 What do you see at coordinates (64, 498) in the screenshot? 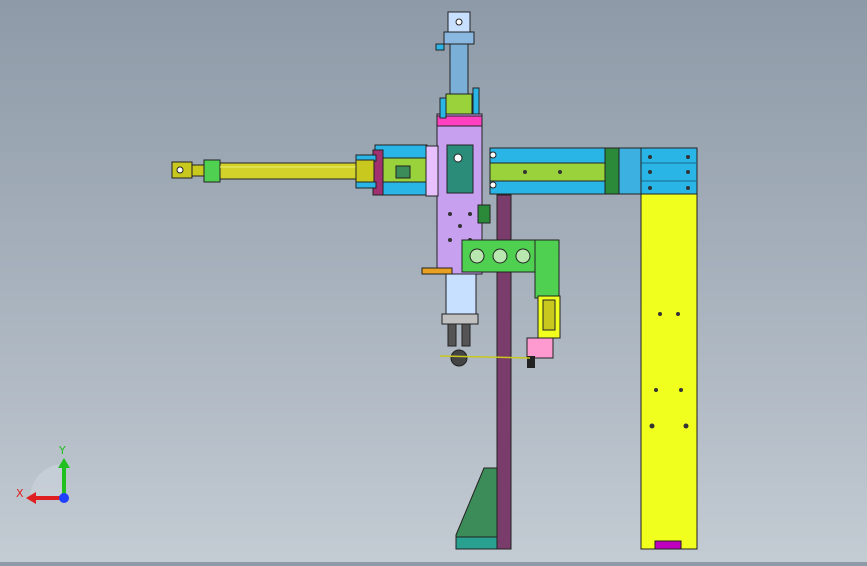
I see `z-axis-icon` at bounding box center [64, 498].